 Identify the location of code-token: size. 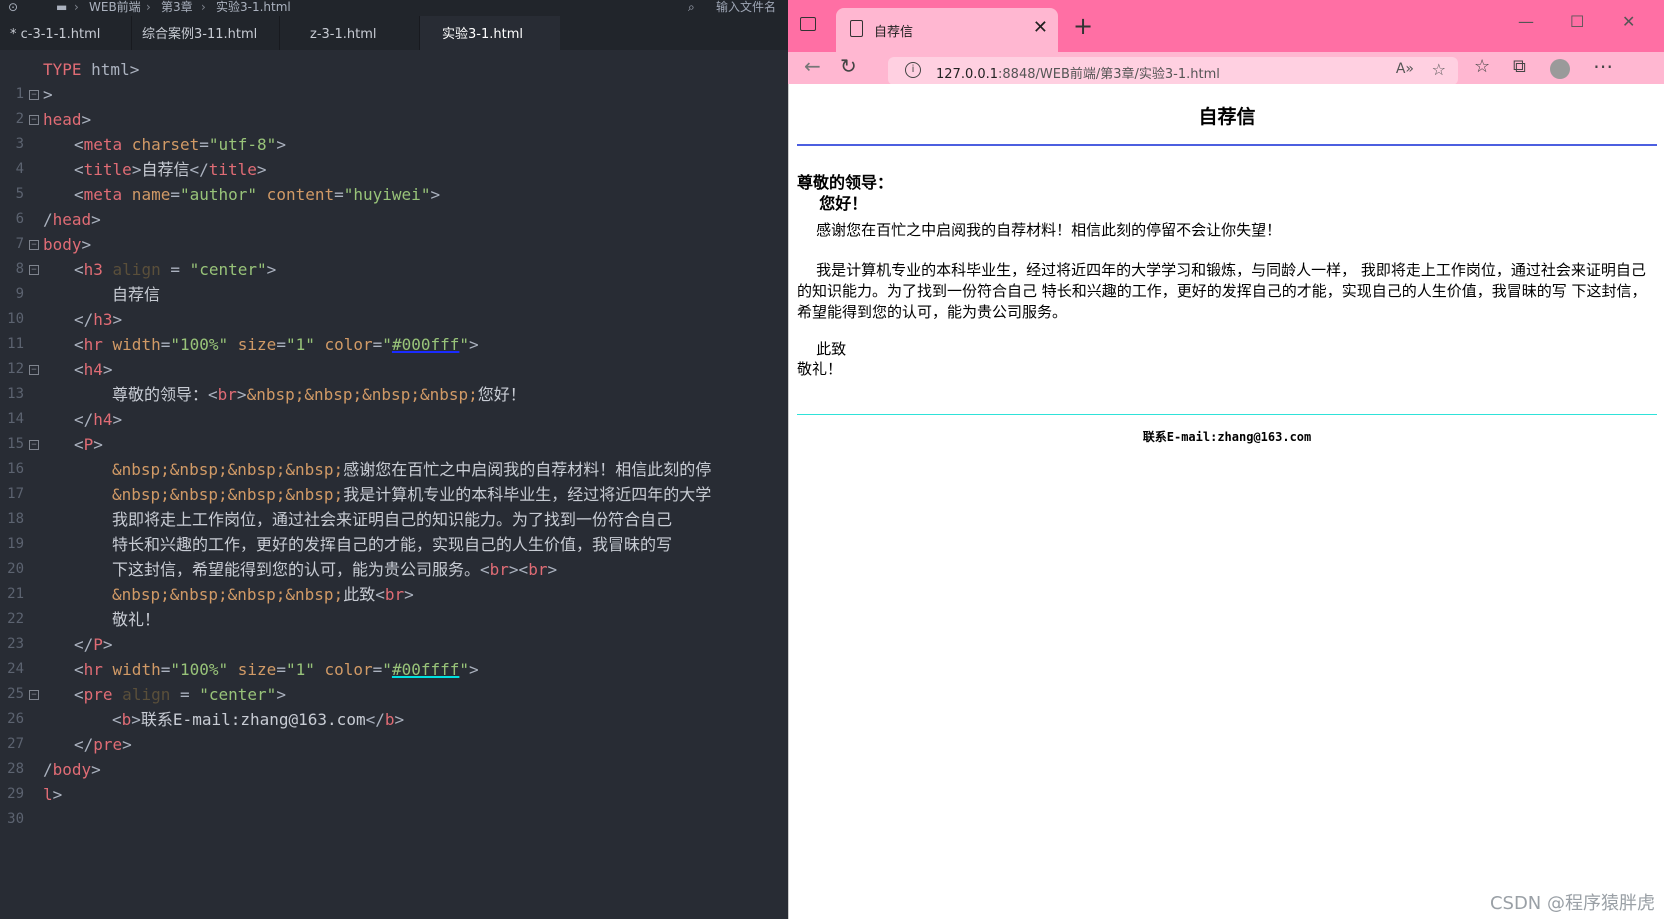
(252, 344).